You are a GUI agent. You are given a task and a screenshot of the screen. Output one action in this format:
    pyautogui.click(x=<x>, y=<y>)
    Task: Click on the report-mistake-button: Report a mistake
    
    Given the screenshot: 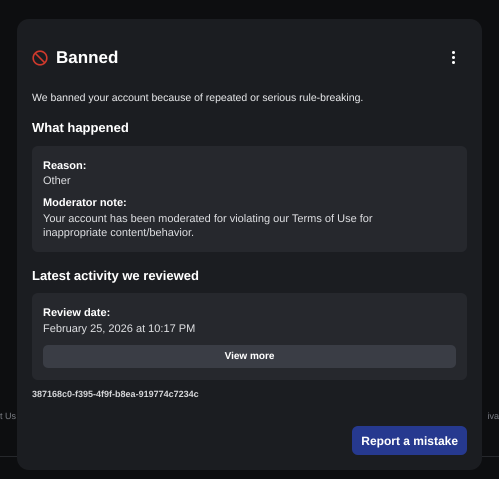 What is the action you would take?
    pyautogui.click(x=409, y=440)
    